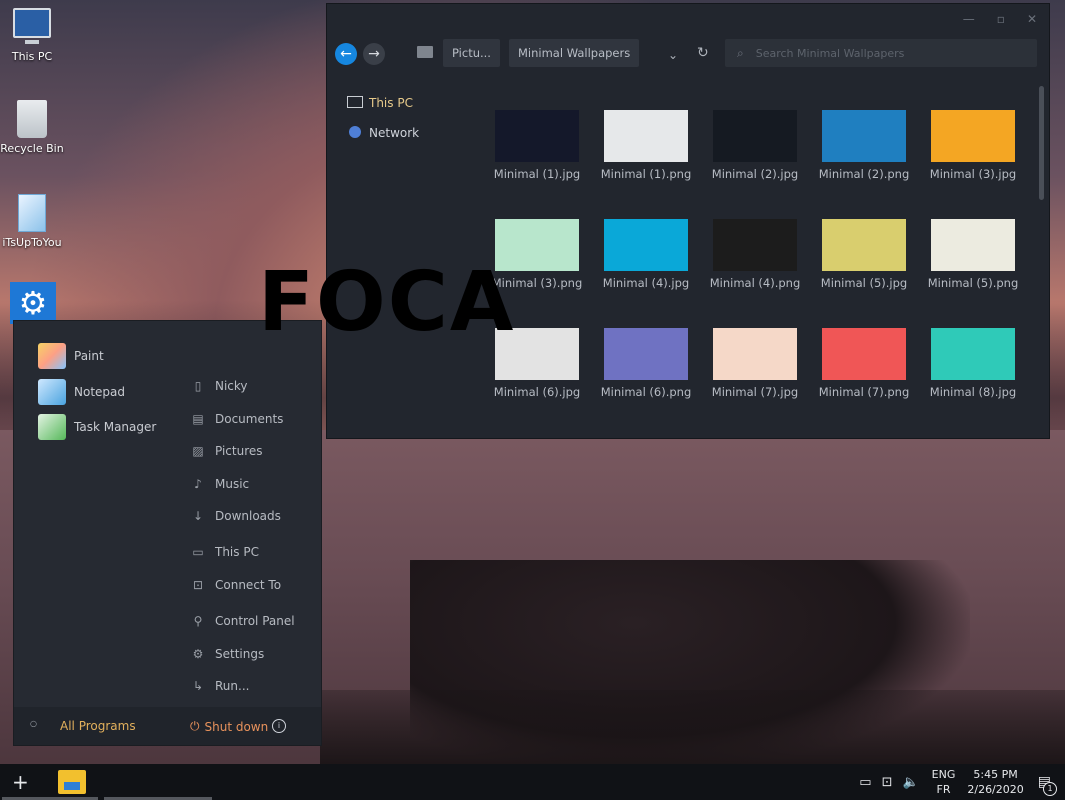 This screenshot has height=800, width=1065. I want to click on desktop-icon-label: iTsUpToYou, so click(32, 242).